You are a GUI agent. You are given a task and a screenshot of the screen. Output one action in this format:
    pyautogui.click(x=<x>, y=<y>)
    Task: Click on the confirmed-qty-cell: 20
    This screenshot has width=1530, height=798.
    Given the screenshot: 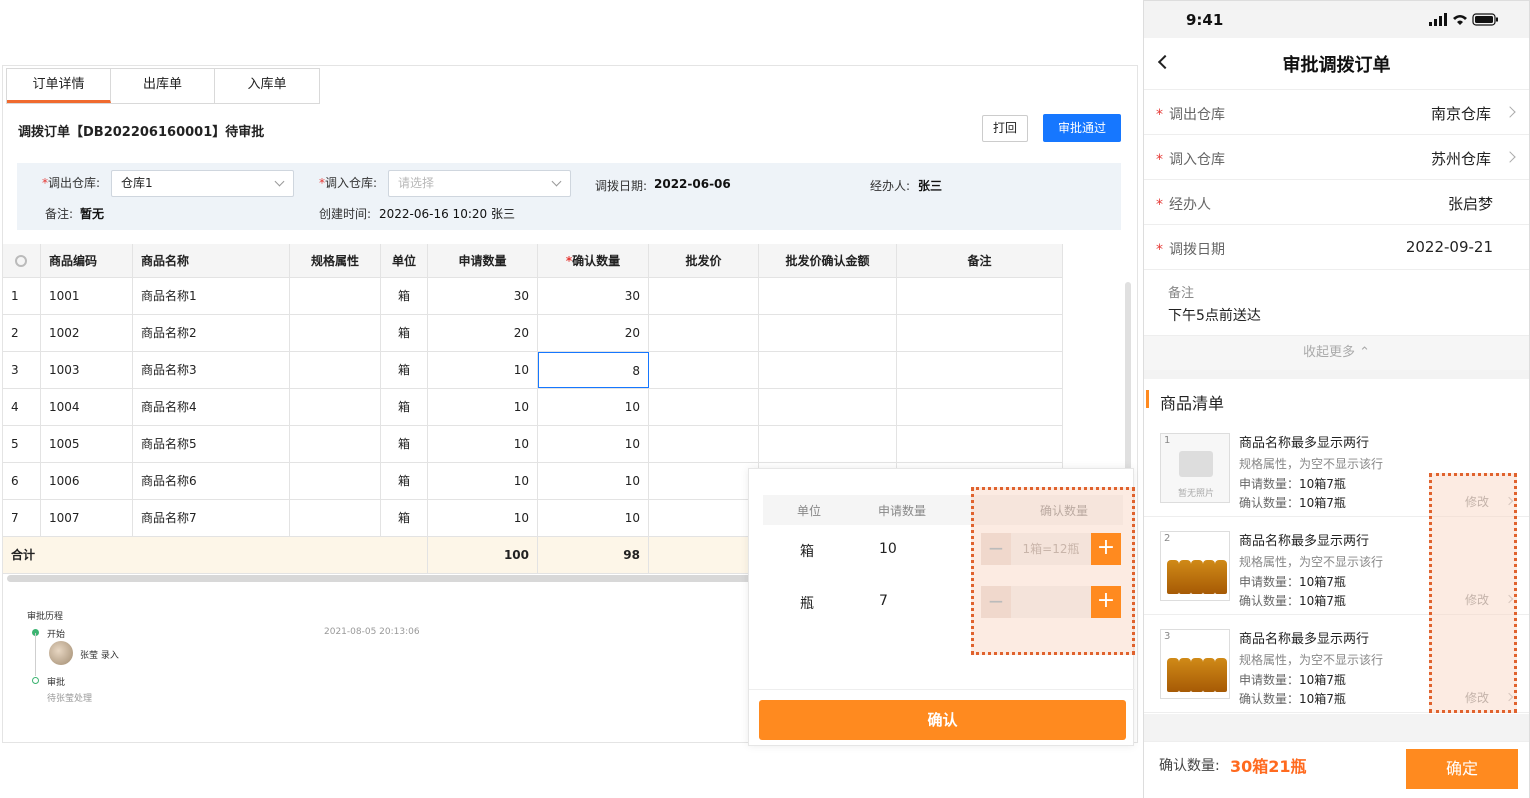 What is the action you would take?
    pyautogui.click(x=593, y=333)
    